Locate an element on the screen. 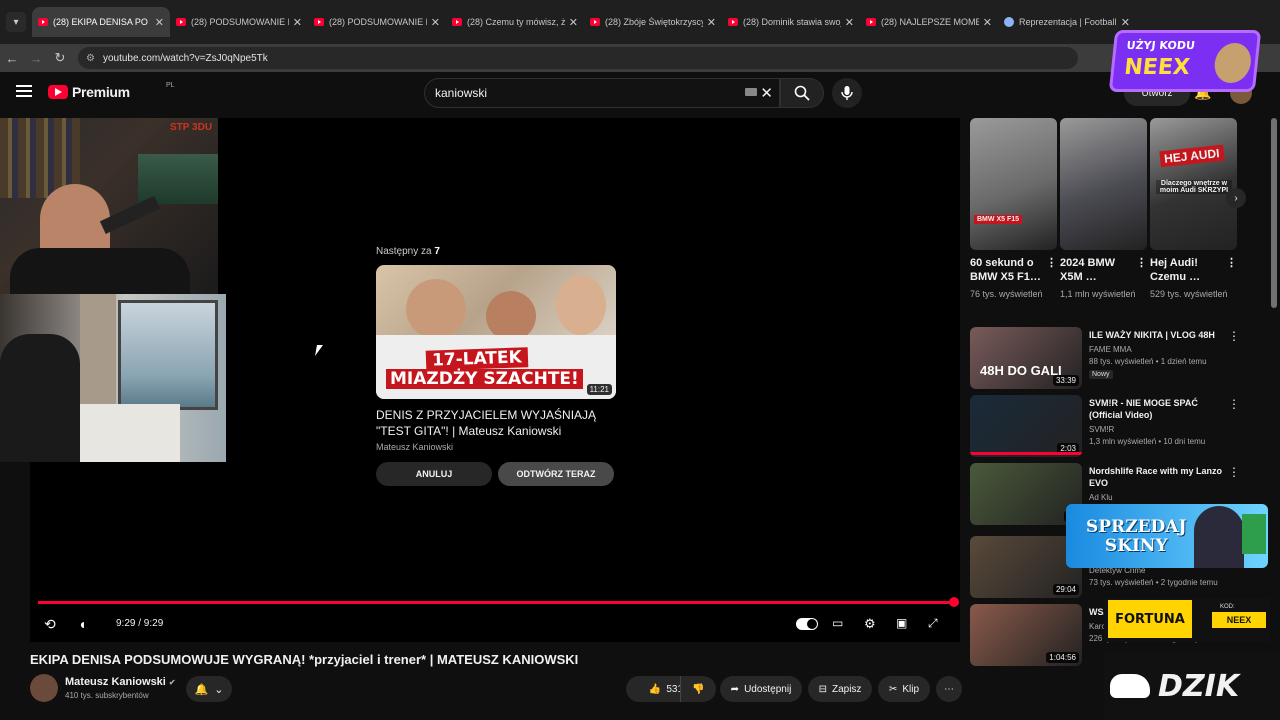 The width and height of the screenshot is (1280, 720). boar-icon is located at coordinates (1130, 686).